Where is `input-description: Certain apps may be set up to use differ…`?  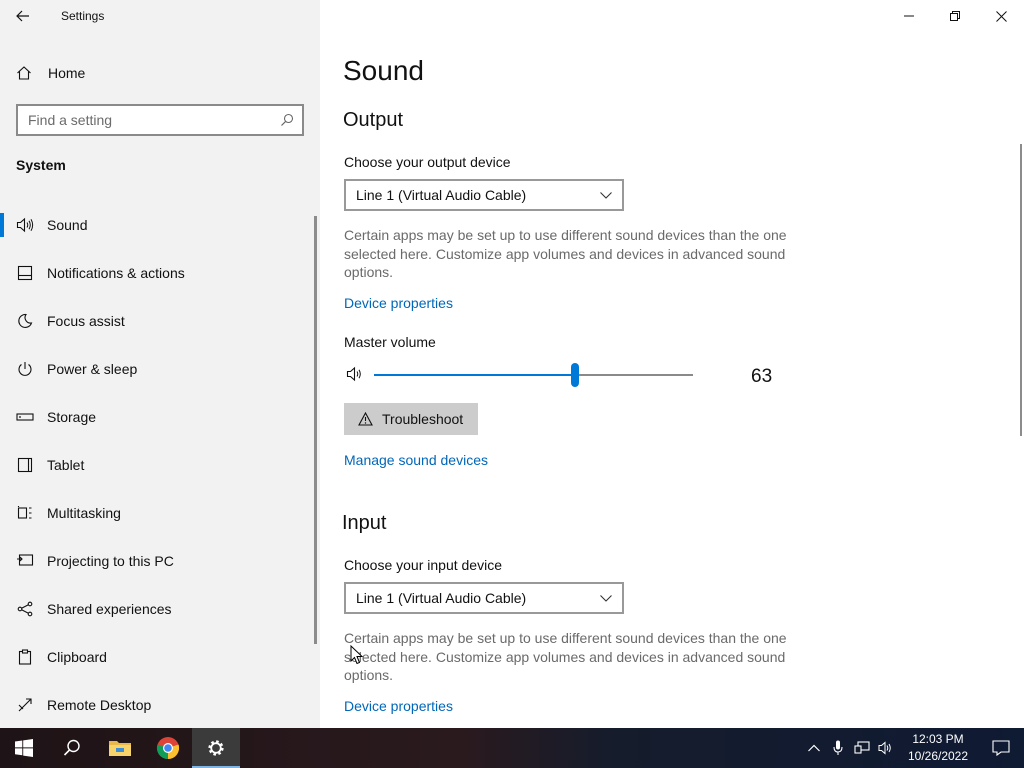 input-description: Certain apps may be set up to use differ… is located at coordinates (565, 657).